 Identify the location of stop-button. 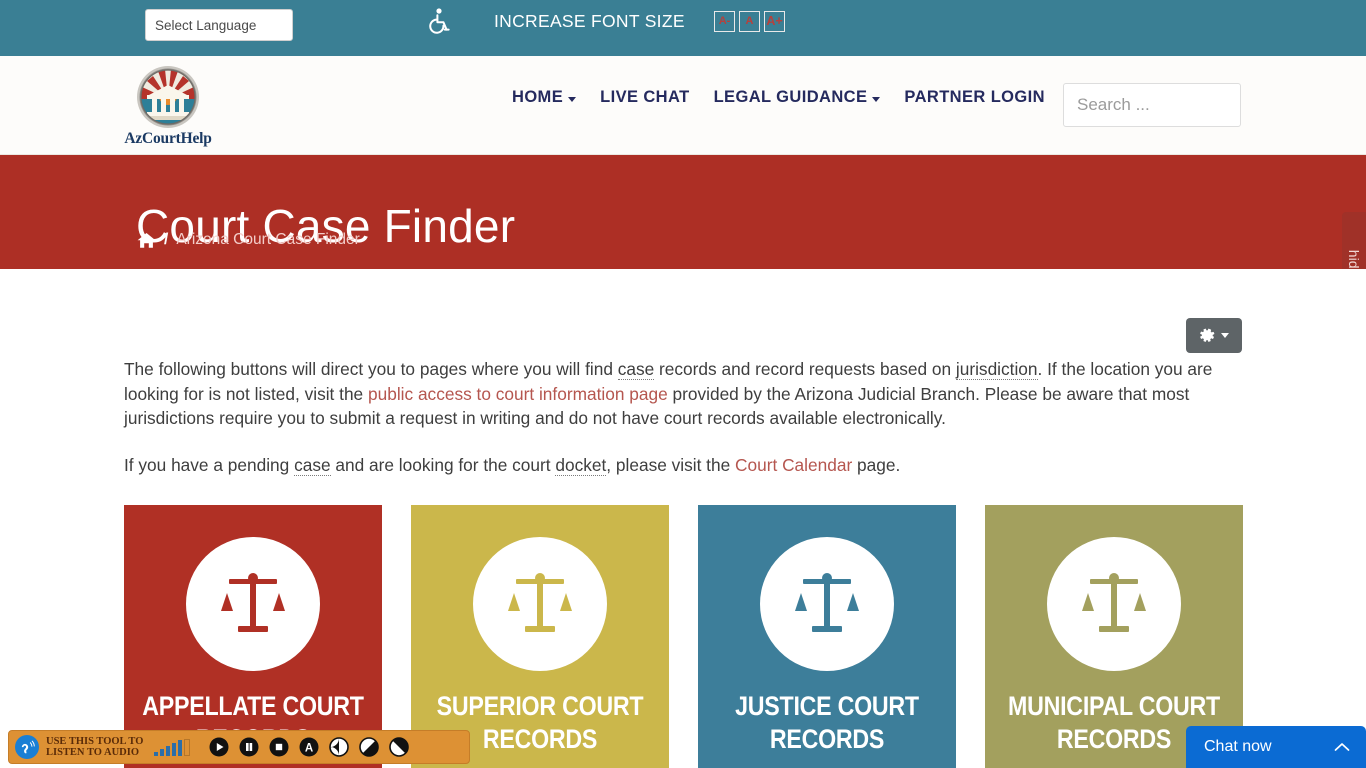
(279, 747).